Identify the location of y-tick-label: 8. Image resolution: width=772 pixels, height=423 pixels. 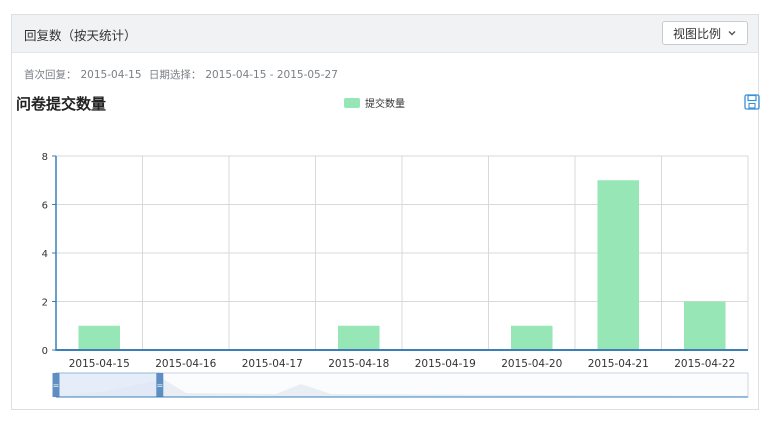
(45, 157).